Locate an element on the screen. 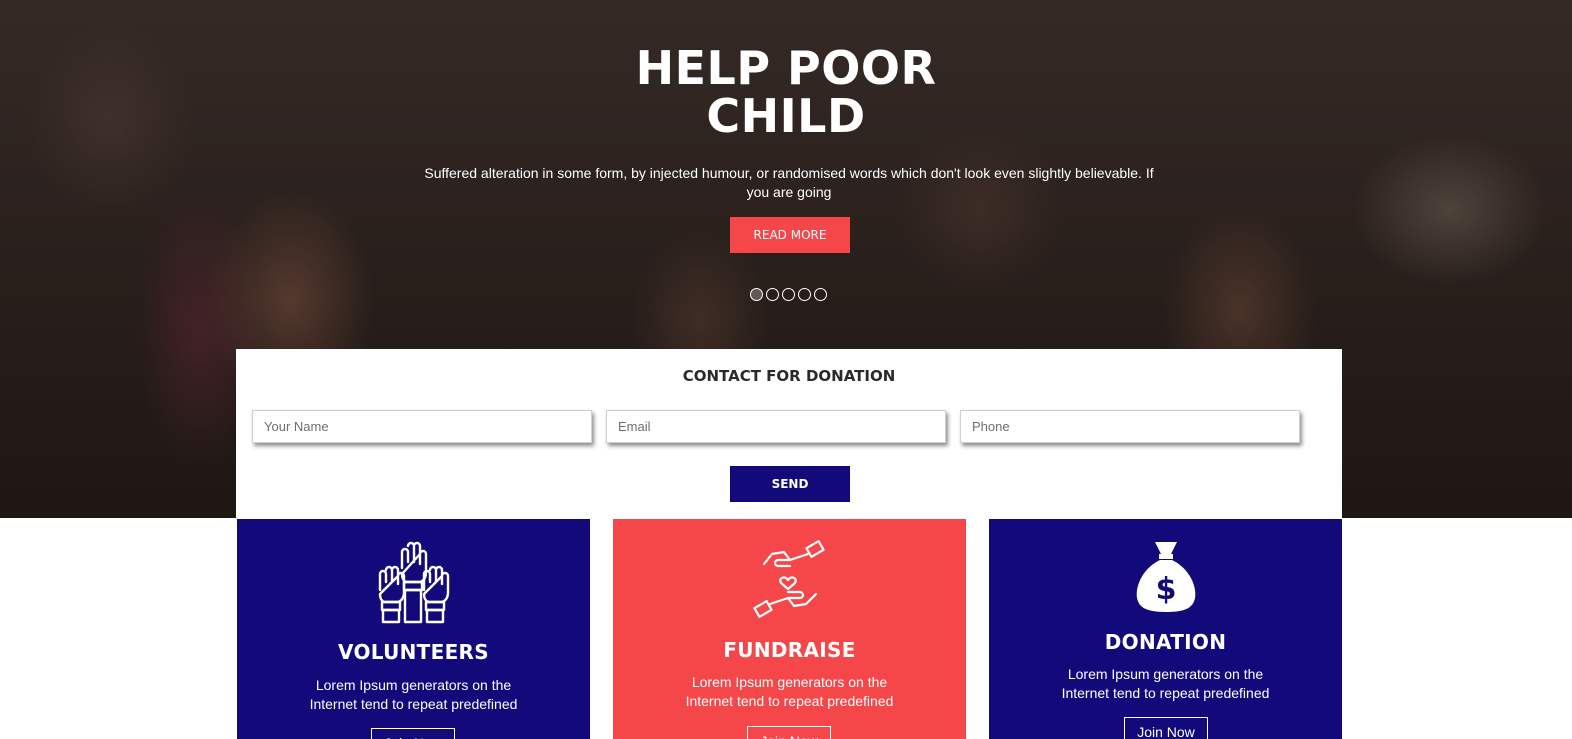 The width and height of the screenshot is (1572, 739). giving-hands-heart-icon is located at coordinates (789, 580).